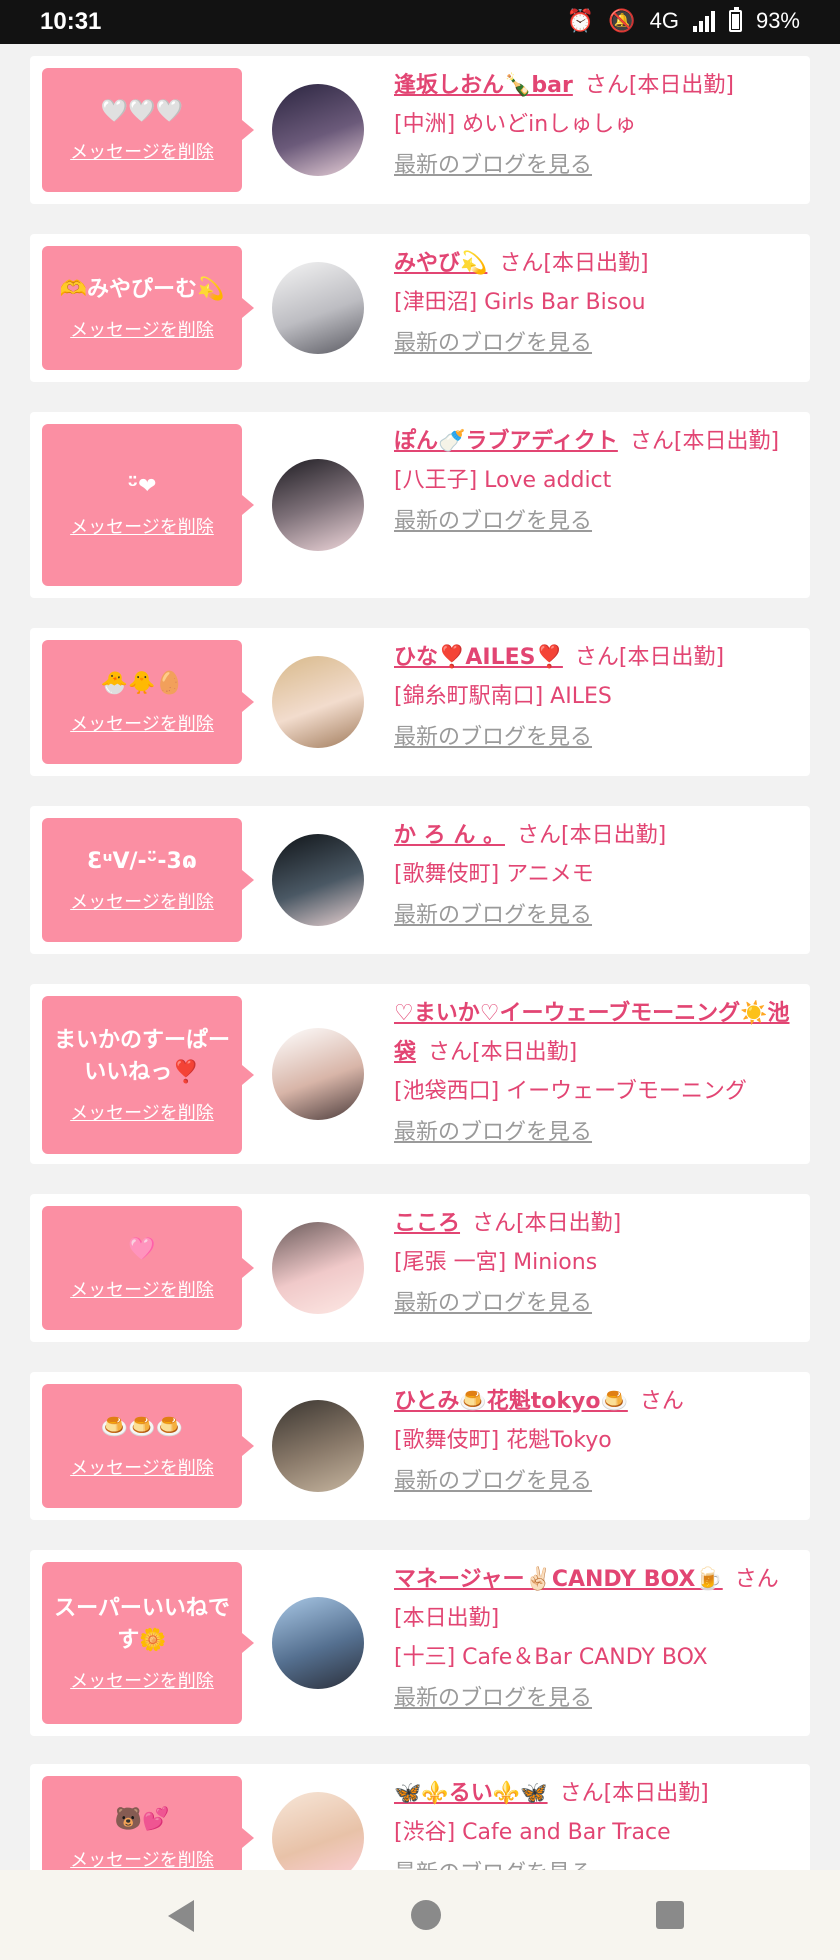 The width and height of the screenshot is (840, 1960). I want to click on user-name-link: ひとみ🍮花魁tokyo🍮, so click(511, 1401).